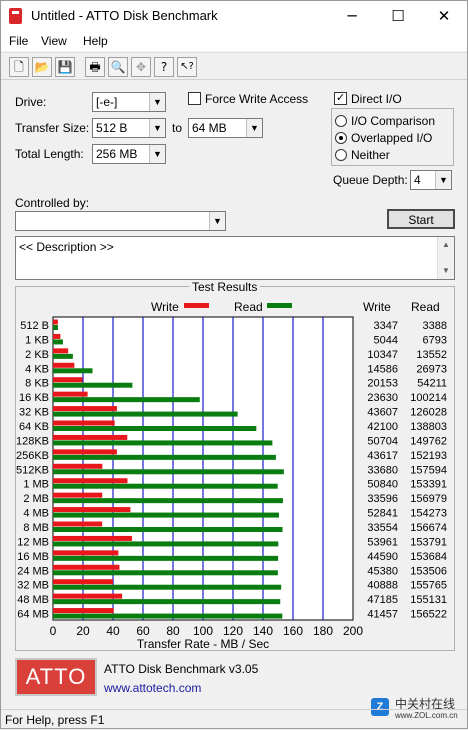  I want to click on write-value: 53961, so click(382, 542).